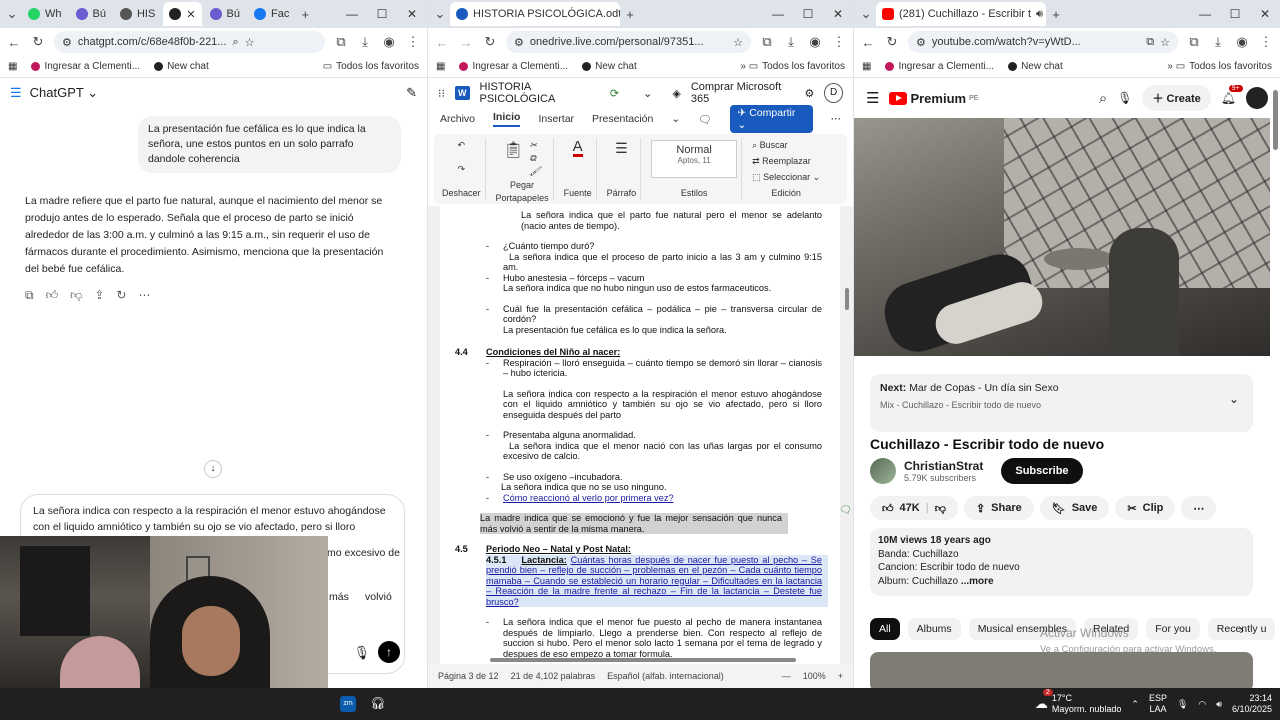 This screenshot has width=1280, height=720. What do you see at coordinates (1043, 42) in the screenshot?
I see `url-field: ⚙ youtube.com/watch?v=yWtD... ⧉ ☆` at bounding box center [1043, 42].